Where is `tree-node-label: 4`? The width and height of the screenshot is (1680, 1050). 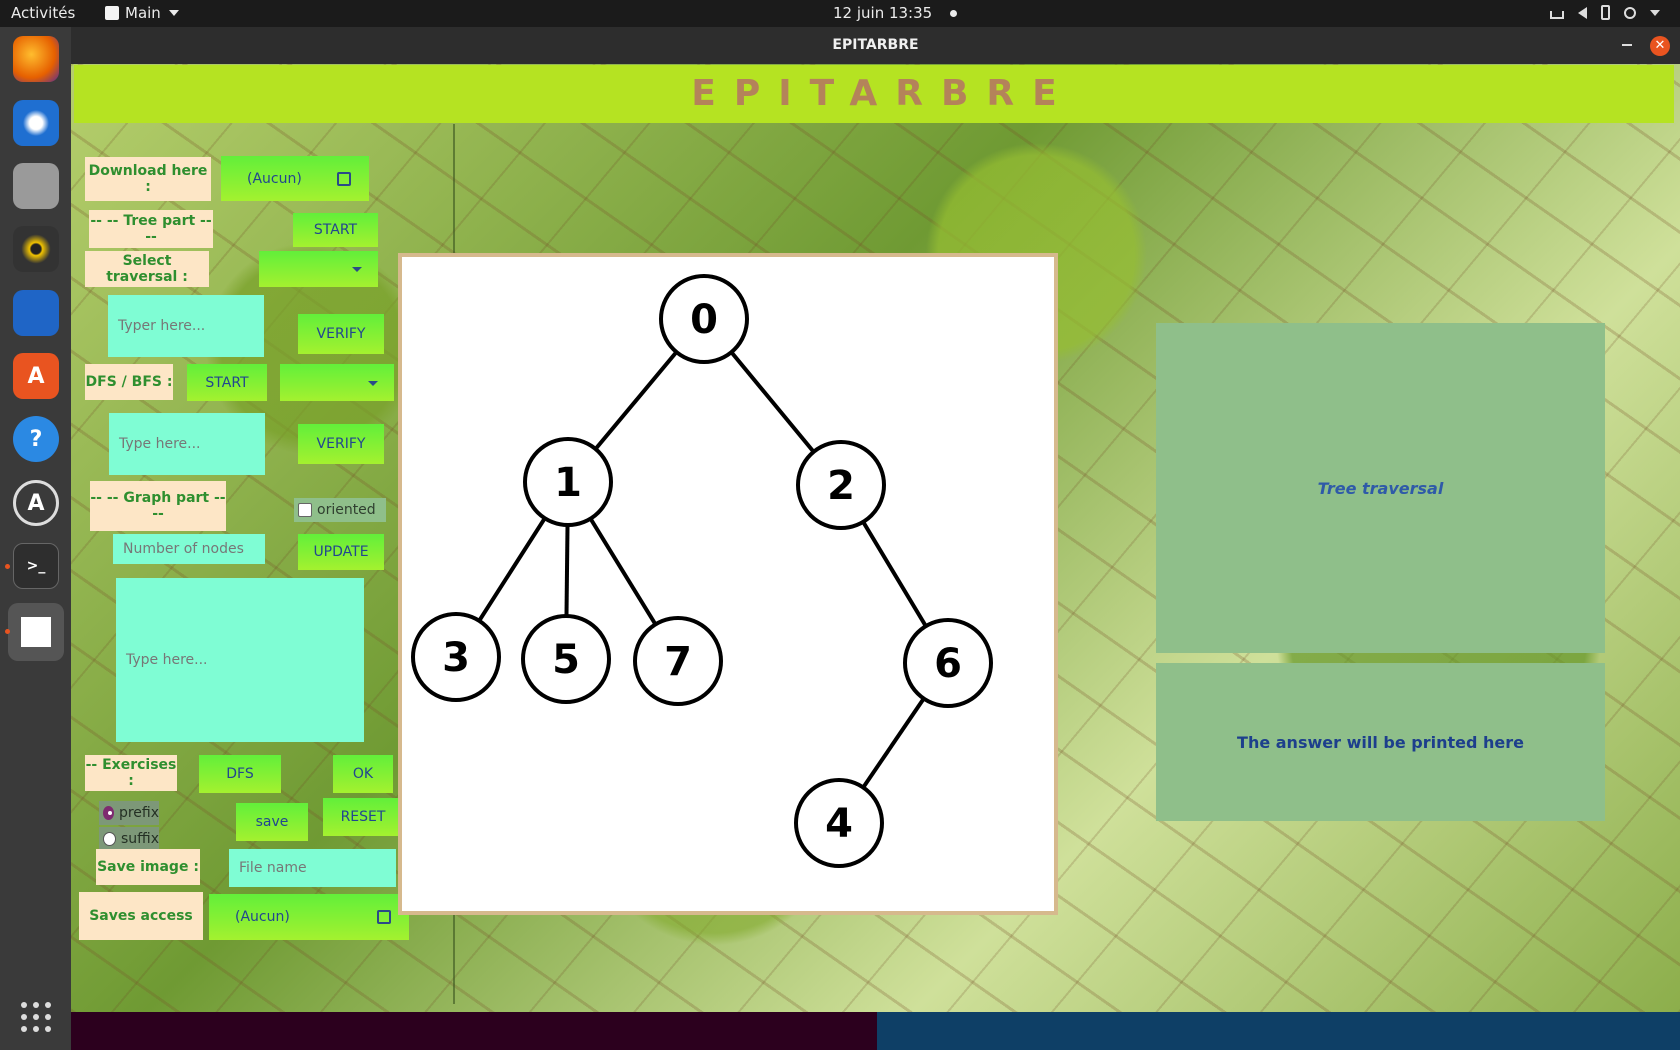 tree-node-label: 4 is located at coordinates (839, 824).